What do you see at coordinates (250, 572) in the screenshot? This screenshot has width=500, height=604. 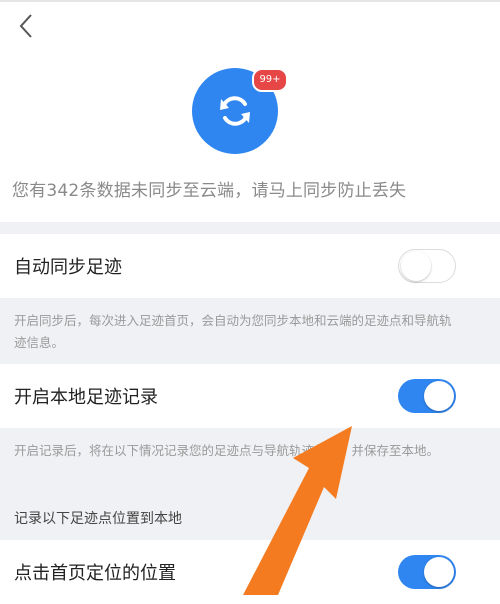 I see `home-location-row: 点击首页定位的位置` at bounding box center [250, 572].